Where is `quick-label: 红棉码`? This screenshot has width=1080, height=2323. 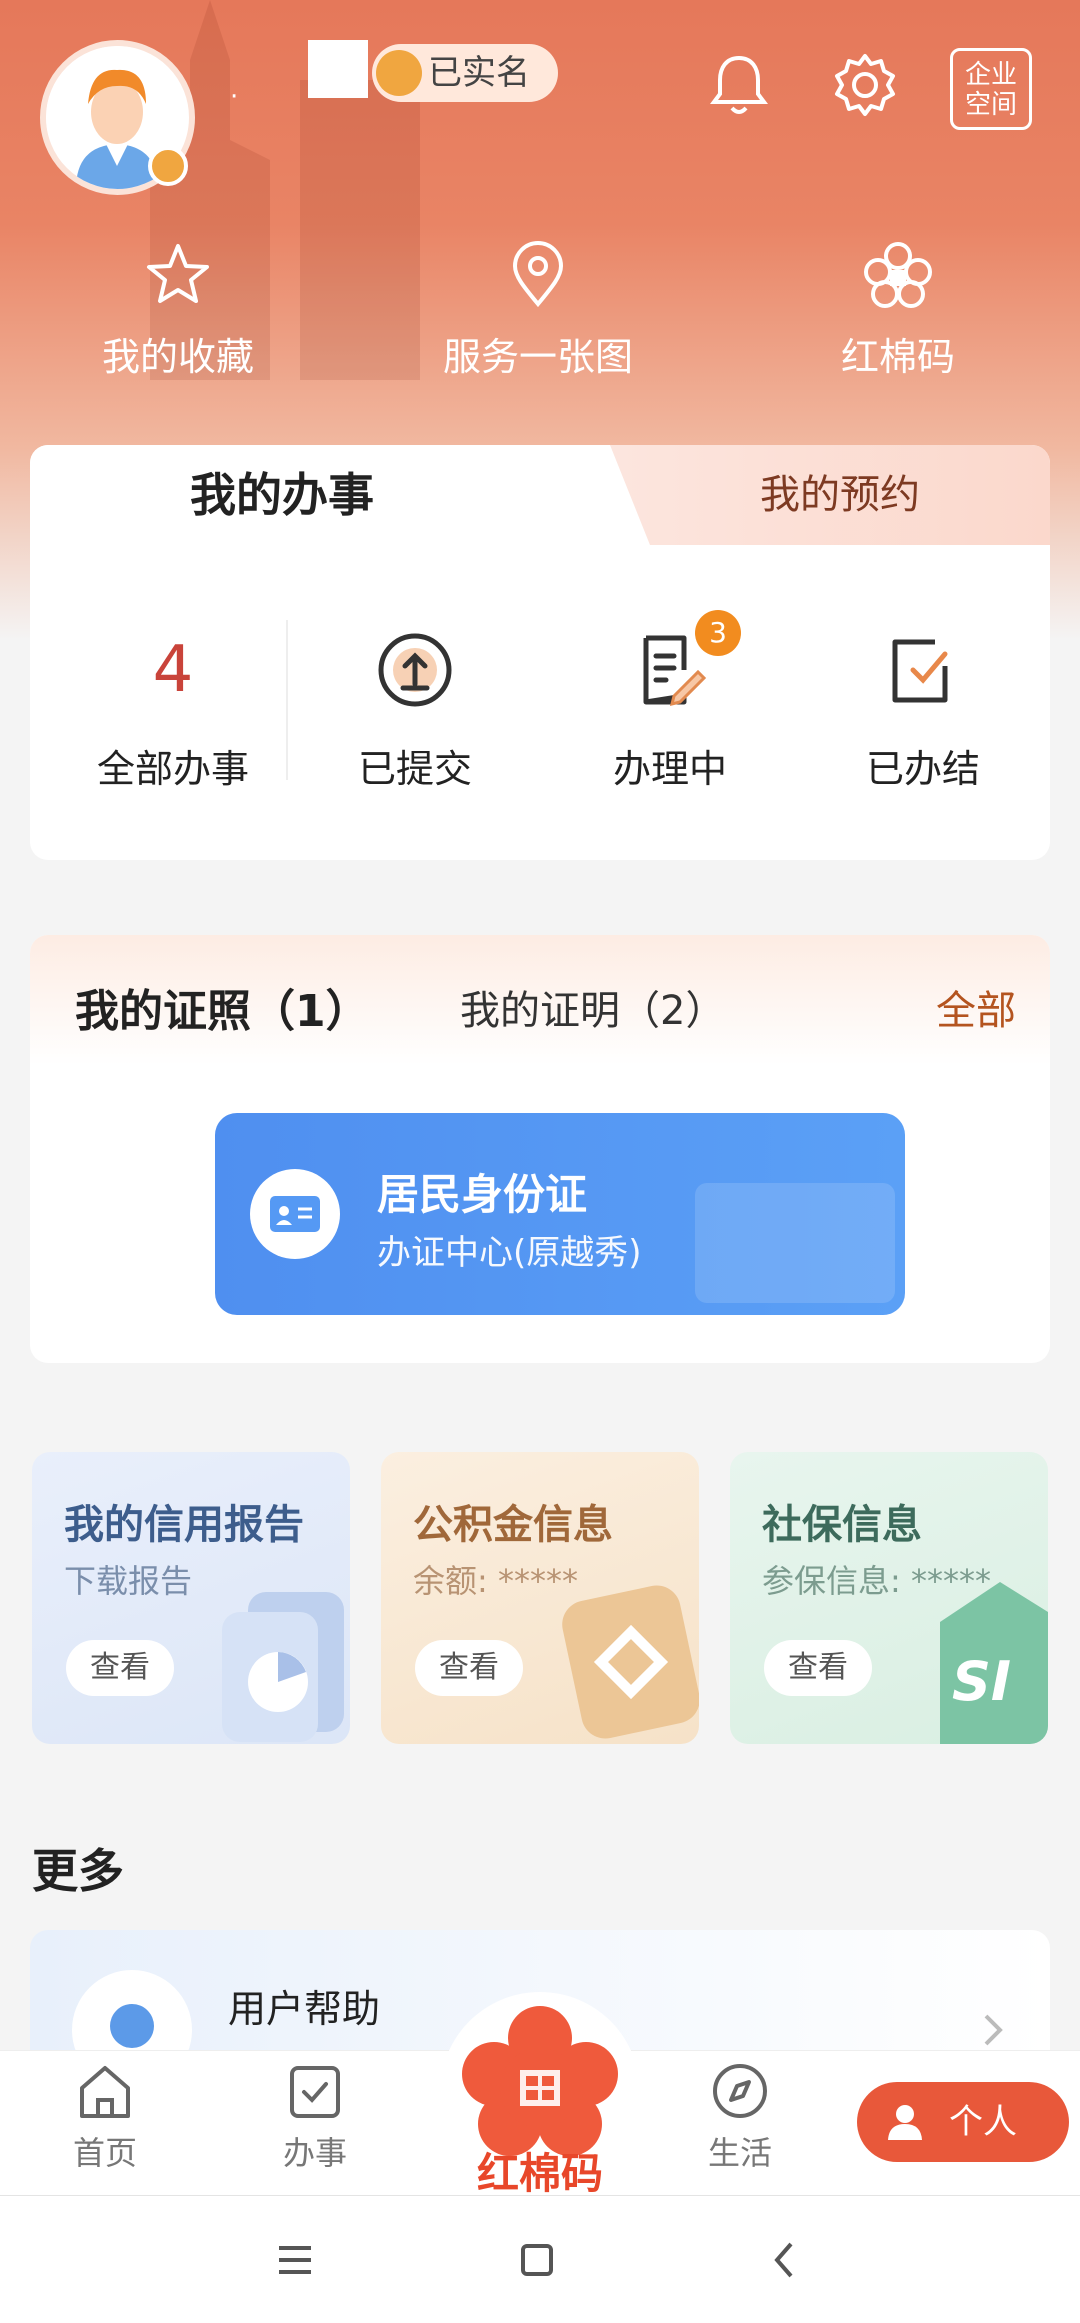
quick-label: 红棉码 is located at coordinates (897, 357).